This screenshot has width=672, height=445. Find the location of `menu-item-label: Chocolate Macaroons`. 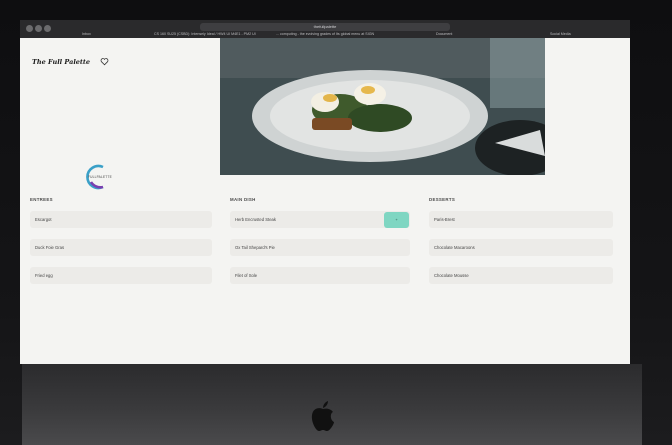

menu-item-label: Chocolate Macaroons is located at coordinates (454, 247).